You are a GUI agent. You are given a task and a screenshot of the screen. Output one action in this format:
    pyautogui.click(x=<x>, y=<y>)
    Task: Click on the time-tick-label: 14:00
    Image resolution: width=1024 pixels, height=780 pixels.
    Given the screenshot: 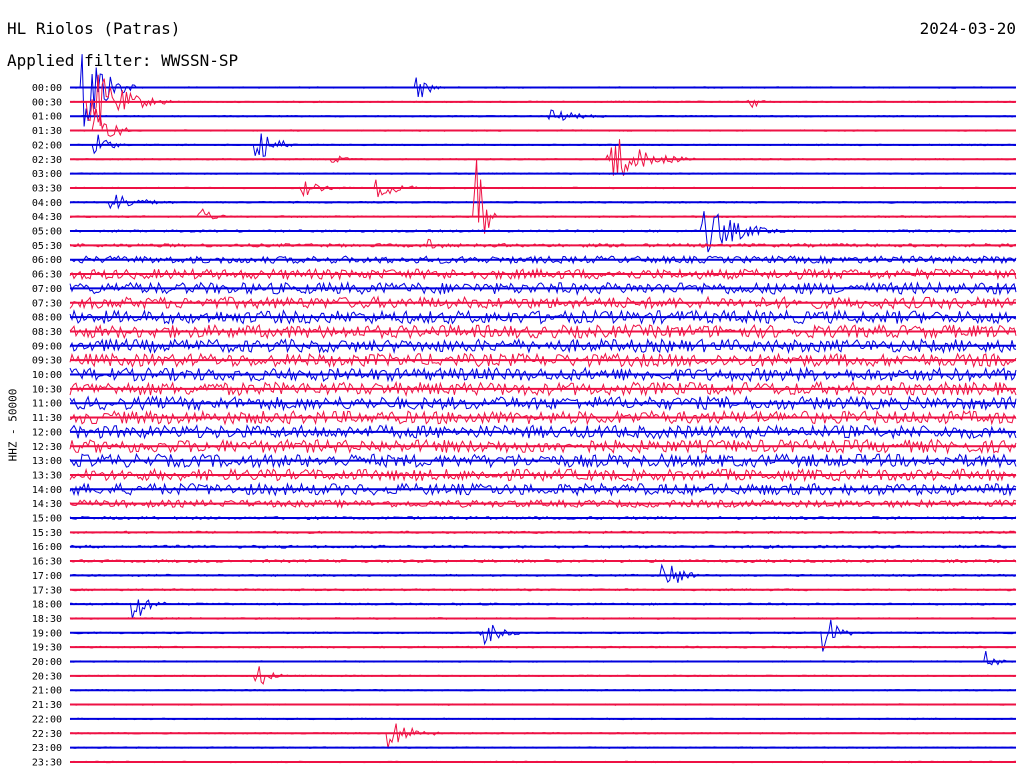 What is the action you would take?
    pyautogui.click(x=47, y=490)
    